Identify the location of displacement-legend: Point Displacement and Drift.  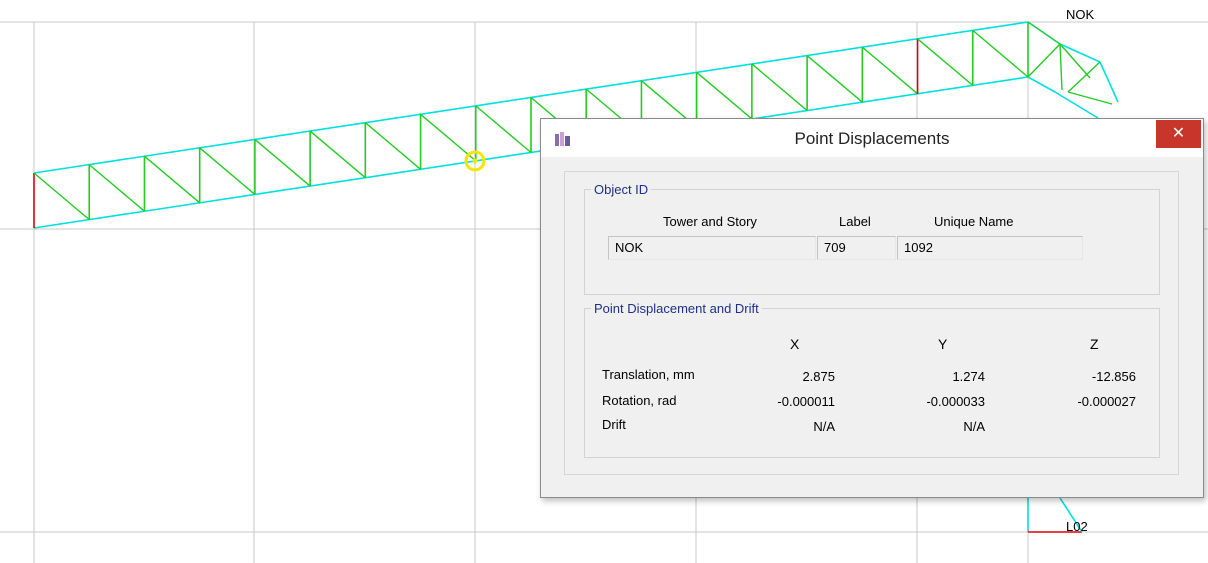
(676, 308).